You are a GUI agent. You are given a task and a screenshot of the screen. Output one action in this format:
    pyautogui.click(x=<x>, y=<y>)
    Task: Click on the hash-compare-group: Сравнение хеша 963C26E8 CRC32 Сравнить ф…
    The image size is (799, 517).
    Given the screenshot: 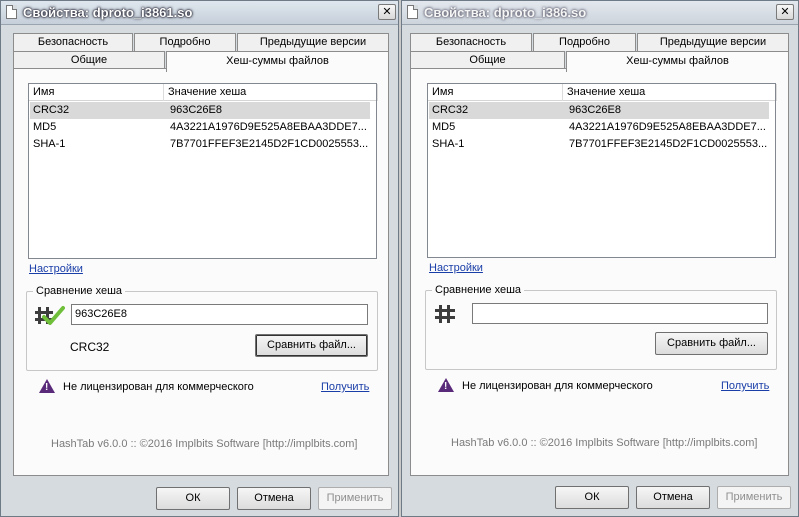 What is the action you would take?
    pyautogui.click(x=202, y=328)
    